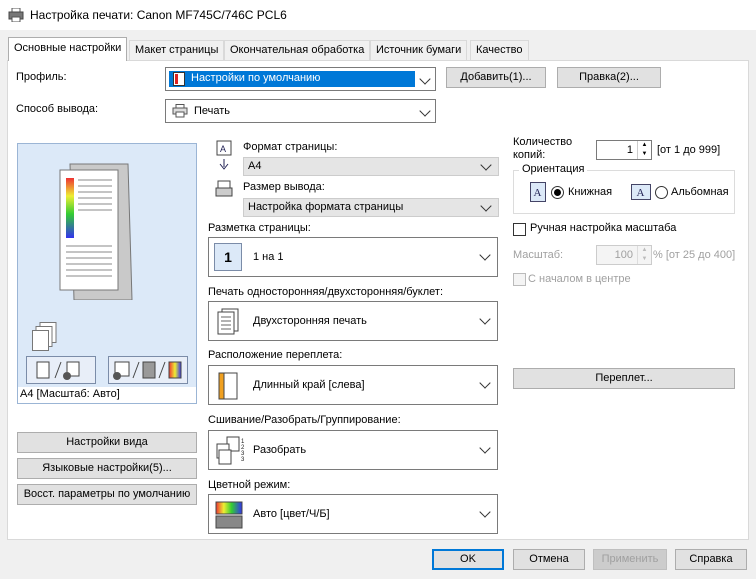 Image resolution: width=756 pixels, height=579 pixels. What do you see at coordinates (177, 50) in the screenshot?
I see `tab-page-layout: Макет страницы` at bounding box center [177, 50].